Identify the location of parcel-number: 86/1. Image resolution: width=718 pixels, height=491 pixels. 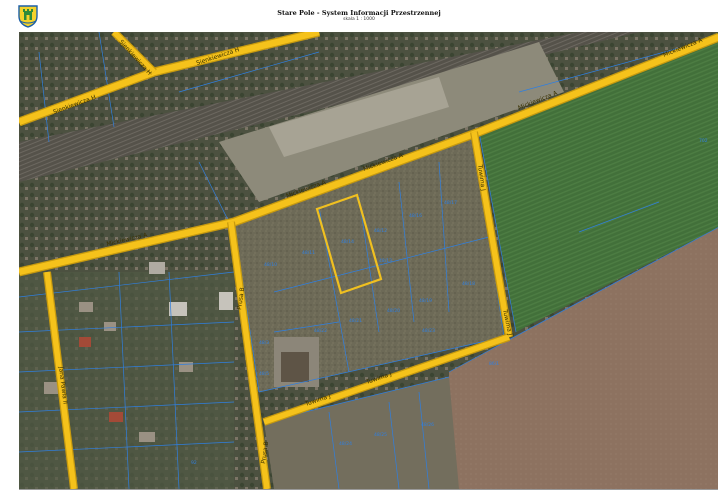
(494, 364).